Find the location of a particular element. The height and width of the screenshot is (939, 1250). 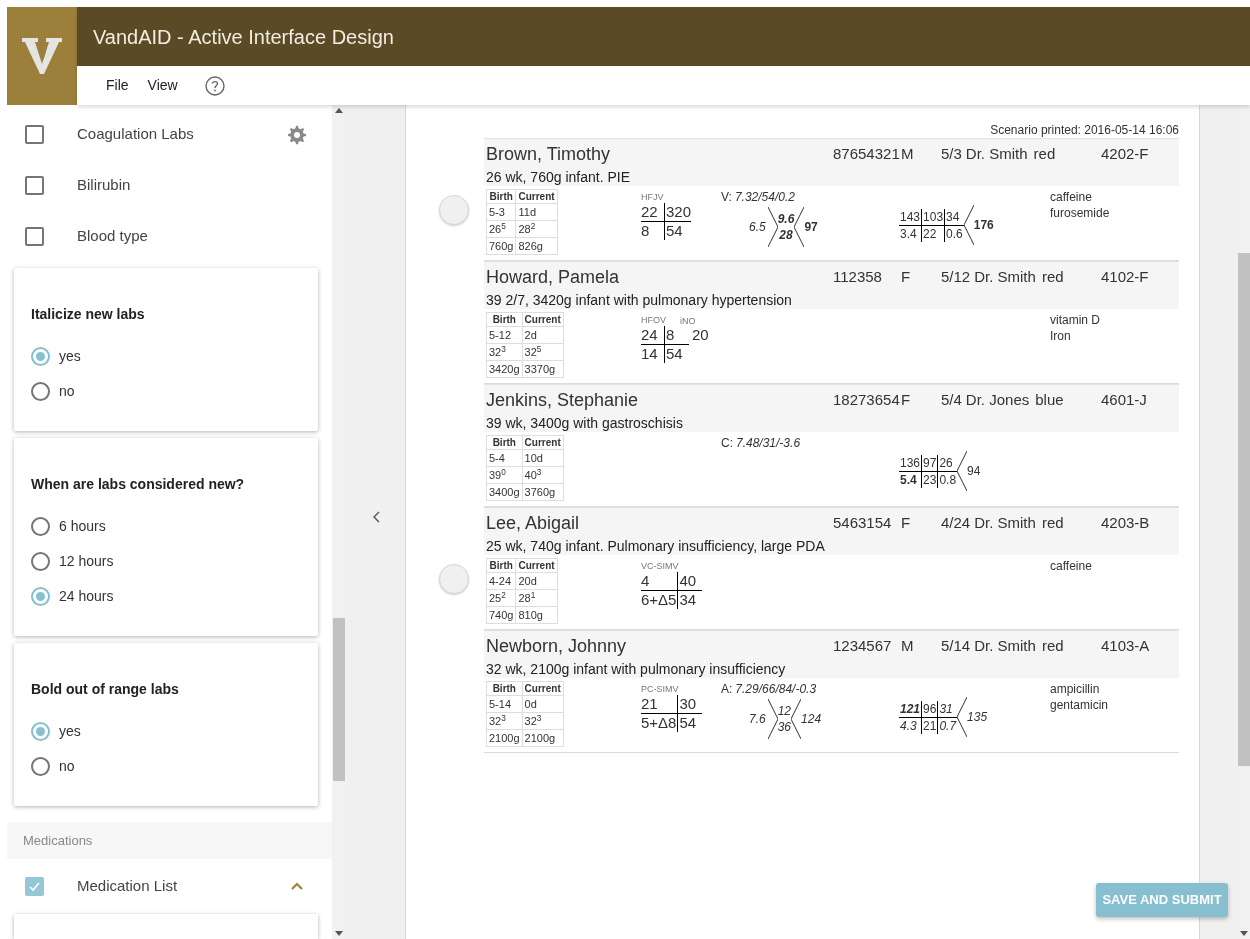

table-cell: 28$^{2}$ is located at coordinates (537, 229).